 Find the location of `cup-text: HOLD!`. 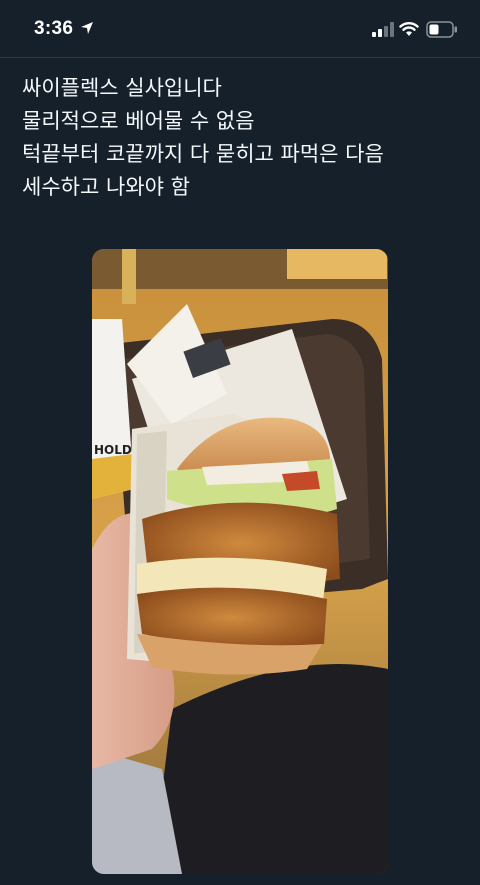

cup-text: HOLD! is located at coordinates (115, 450).